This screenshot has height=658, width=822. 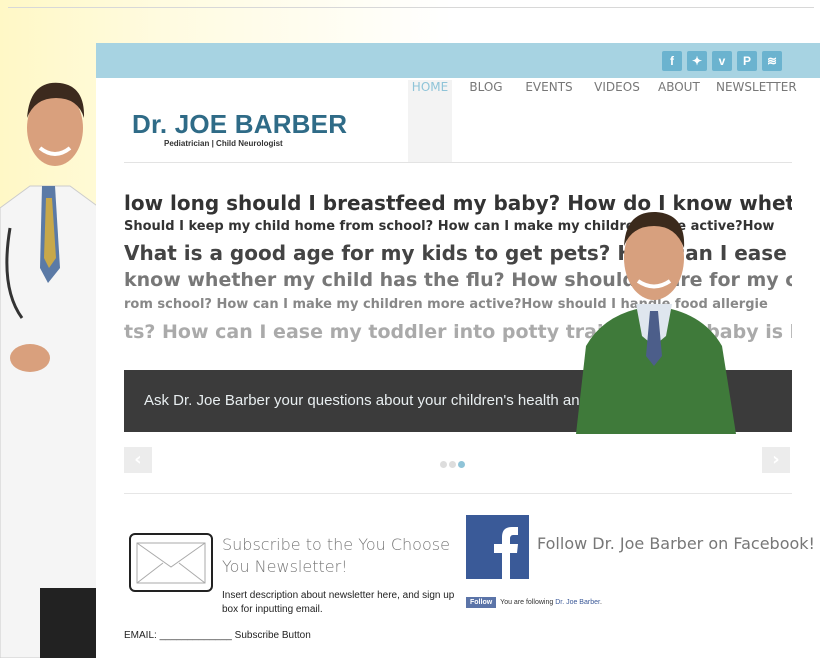 I want to click on logo-subtitle: Pediatrician | Child Neurologist, so click(x=223, y=143).